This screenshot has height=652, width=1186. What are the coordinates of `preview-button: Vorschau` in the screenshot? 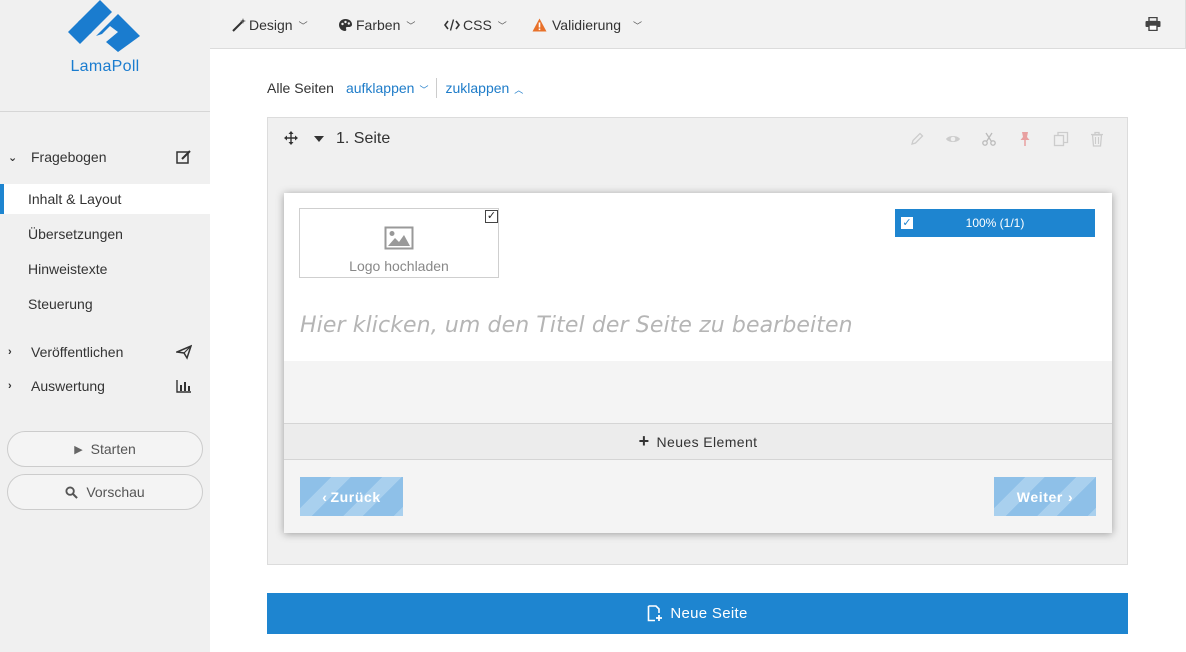 It's located at (105, 492).